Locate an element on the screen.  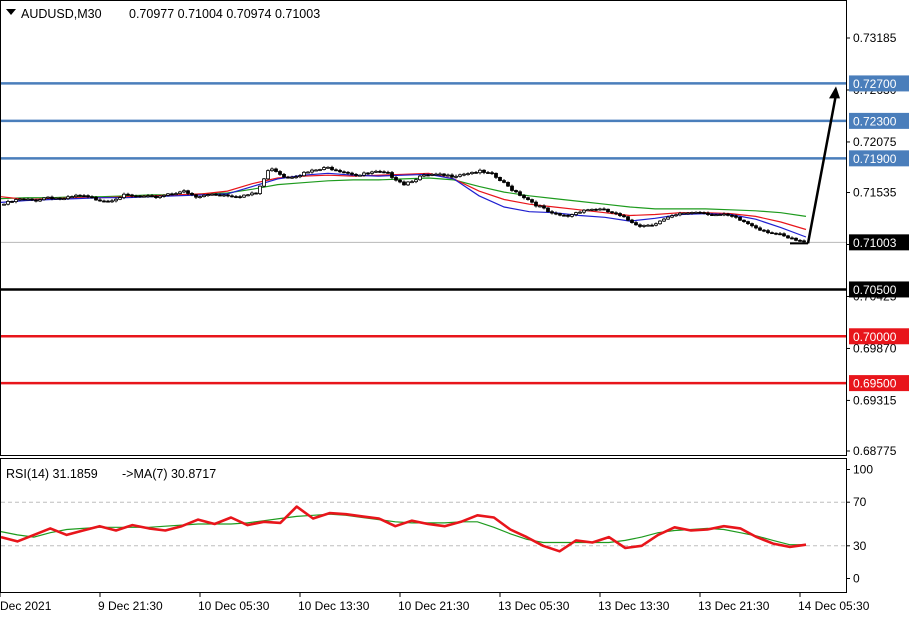
price-tag-support_red-text: 0.69500 is located at coordinates (875, 384).